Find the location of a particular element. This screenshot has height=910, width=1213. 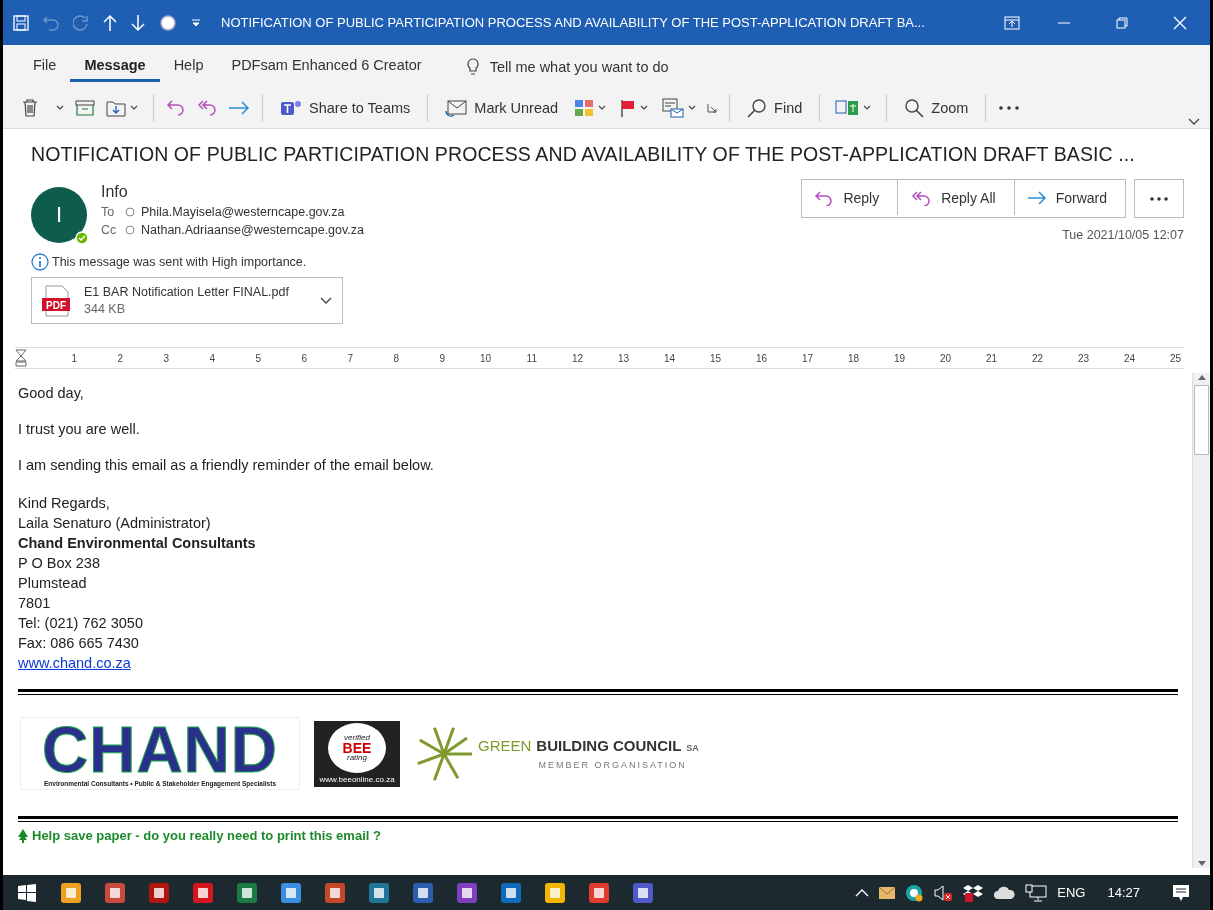

zoom-button: Zoom is located at coordinates (936, 108).